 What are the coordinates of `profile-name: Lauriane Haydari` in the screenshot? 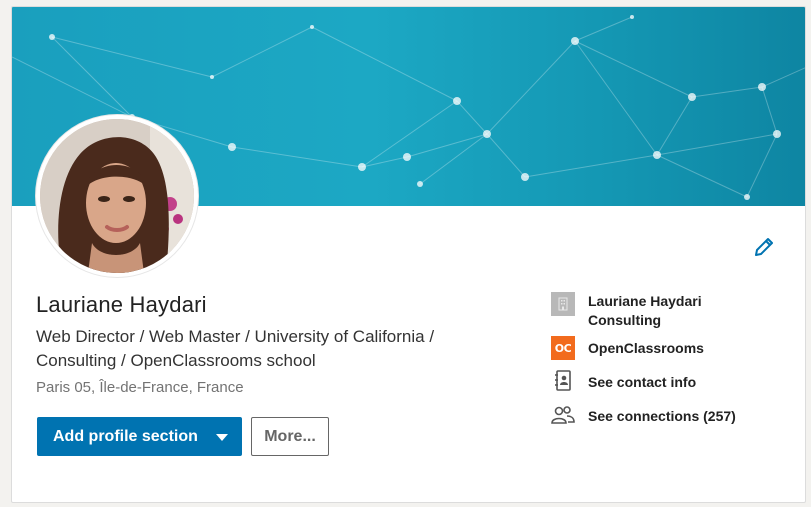 It's located at (121, 304).